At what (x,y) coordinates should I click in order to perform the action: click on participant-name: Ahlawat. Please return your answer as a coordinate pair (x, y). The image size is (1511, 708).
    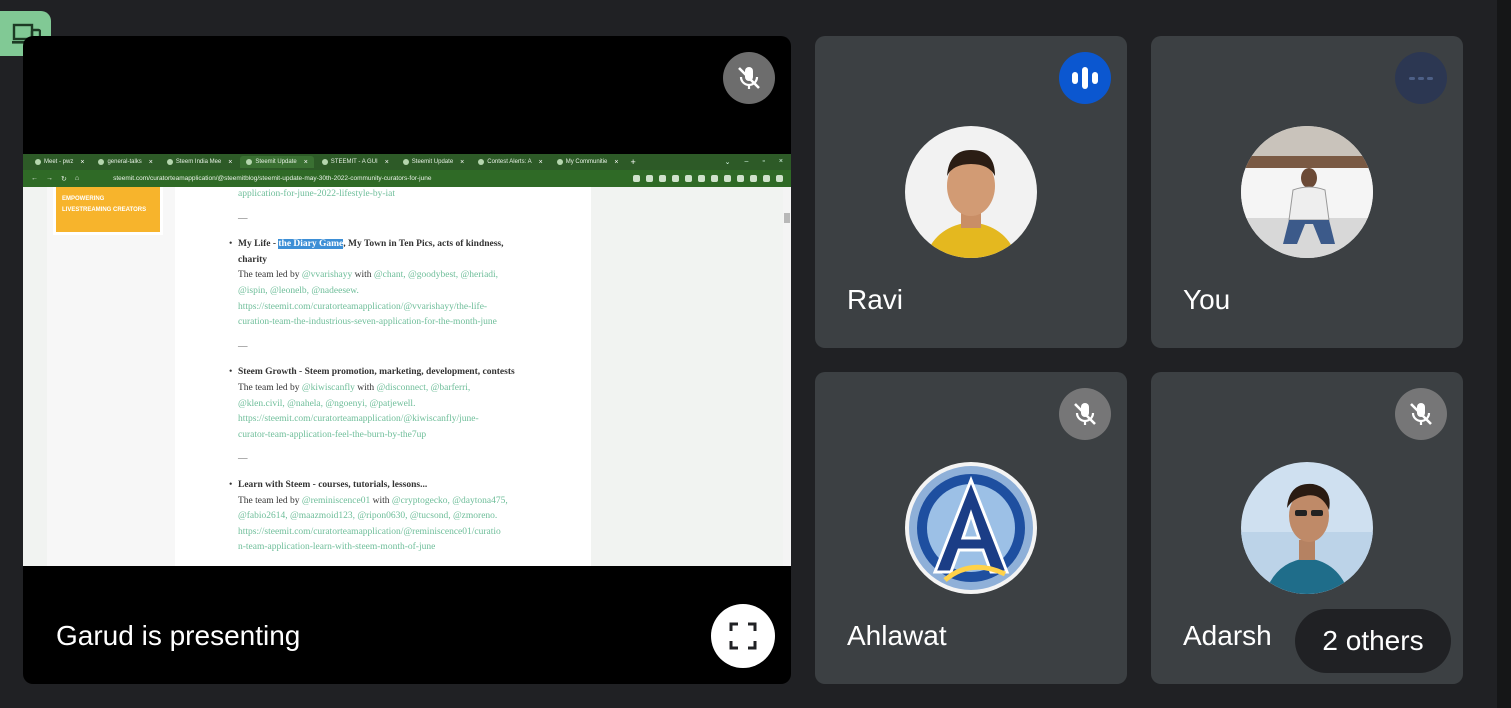
    Looking at the image, I should click on (897, 635).